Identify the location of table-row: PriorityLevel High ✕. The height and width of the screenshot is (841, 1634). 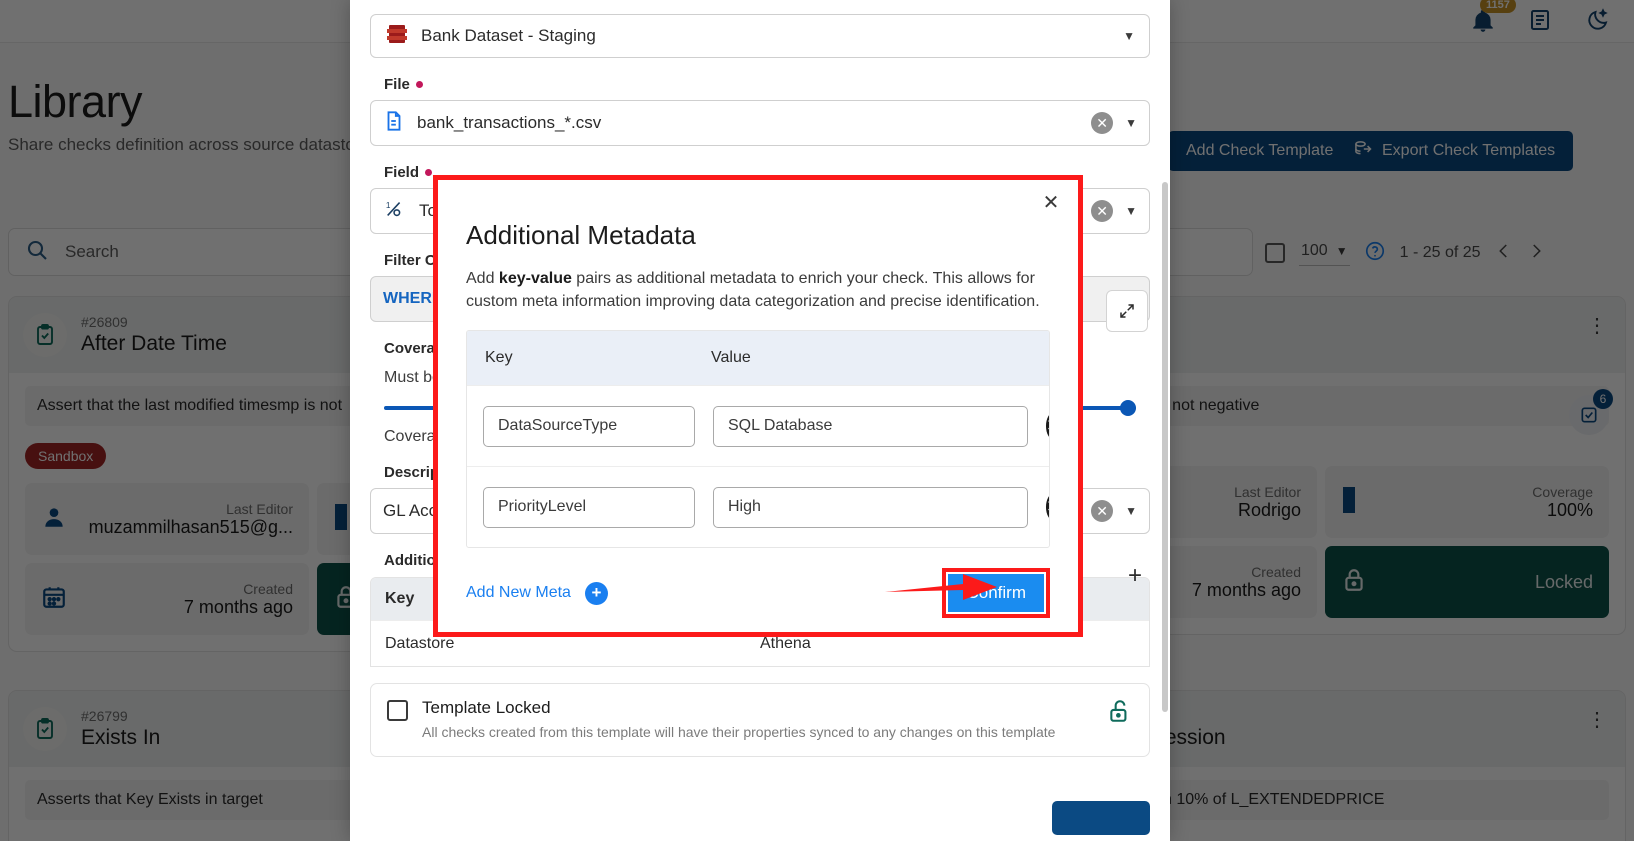
(758, 506).